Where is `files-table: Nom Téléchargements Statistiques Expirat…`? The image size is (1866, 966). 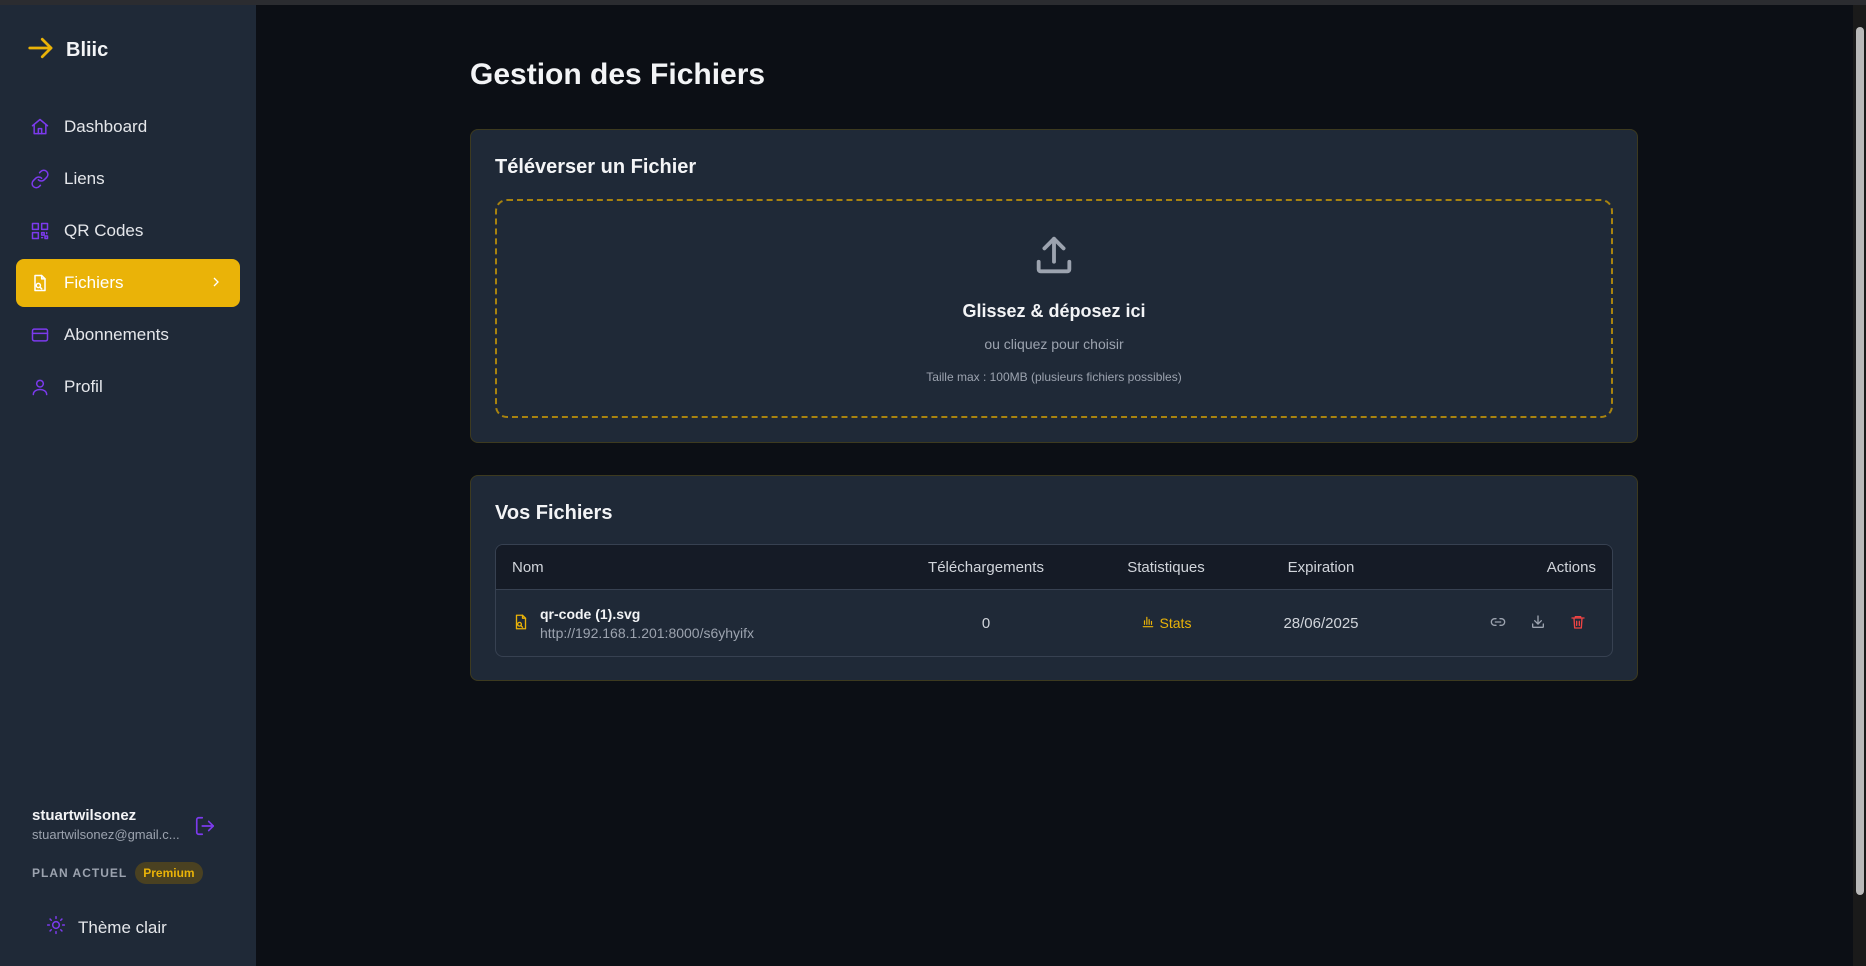 files-table: Nom Téléchargements Statistiques Expirat… is located at coordinates (1054, 600).